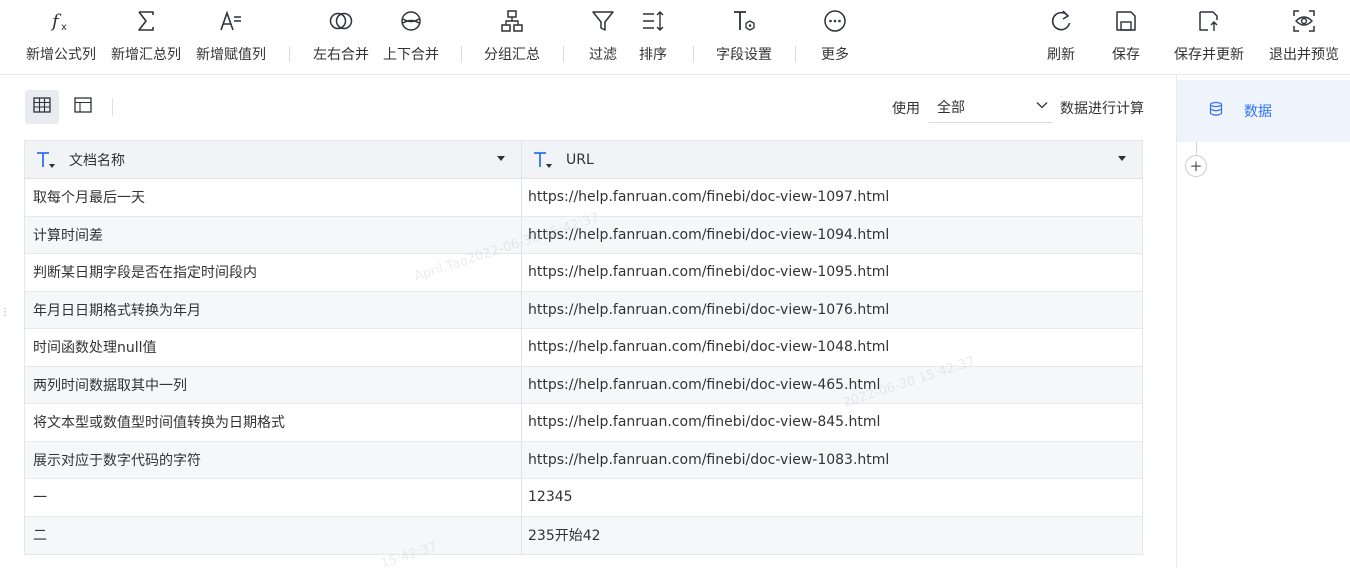  I want to click on add-formula-column-label: 新增公式列, so click(61, 55).